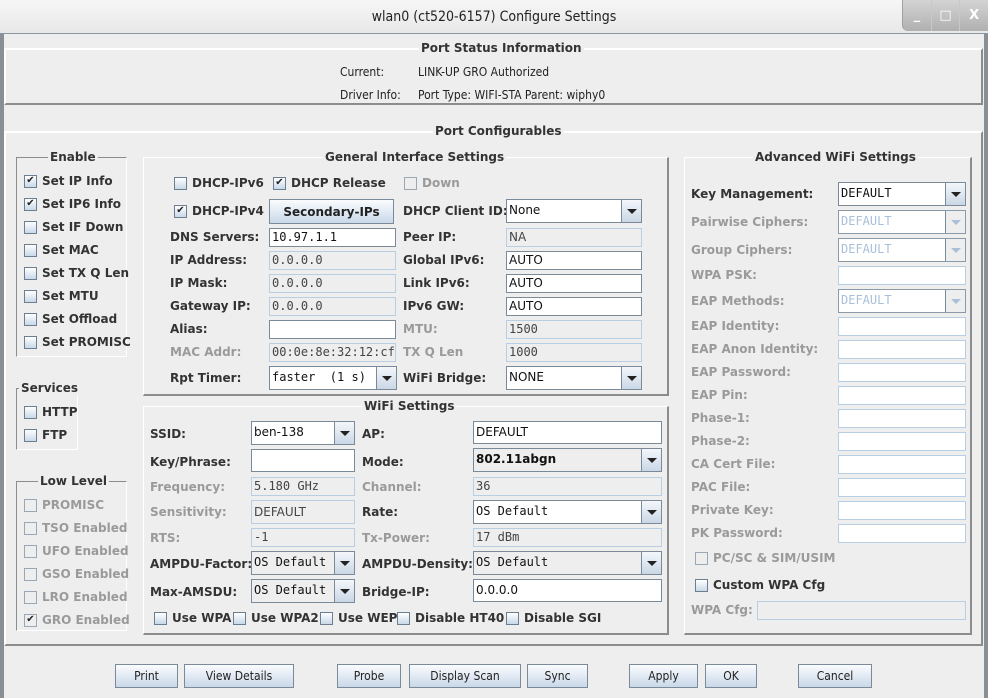 The image size is (988, 698). Describe the element at coordinates (333, 378) in the screenshot. I see `rpt-timer-select: faster (1 s)` at that location.